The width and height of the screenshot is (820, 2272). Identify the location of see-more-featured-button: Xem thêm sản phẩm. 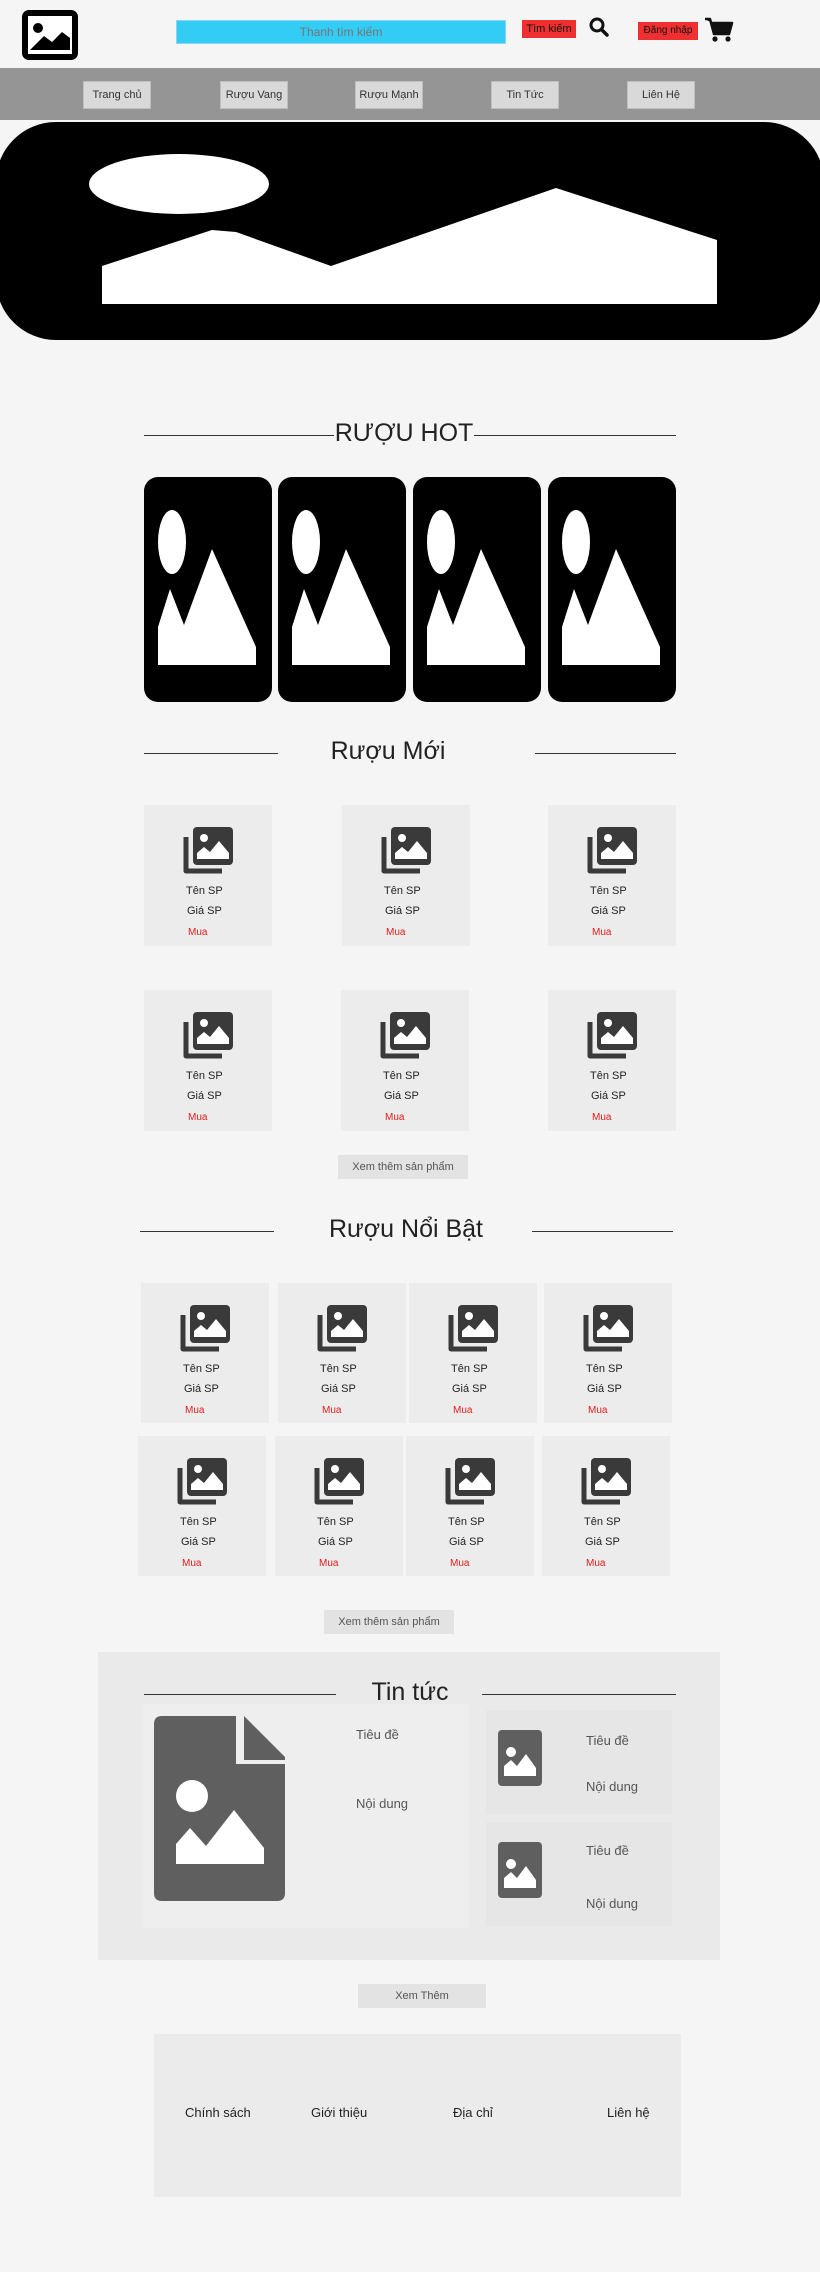
(389, 1622).